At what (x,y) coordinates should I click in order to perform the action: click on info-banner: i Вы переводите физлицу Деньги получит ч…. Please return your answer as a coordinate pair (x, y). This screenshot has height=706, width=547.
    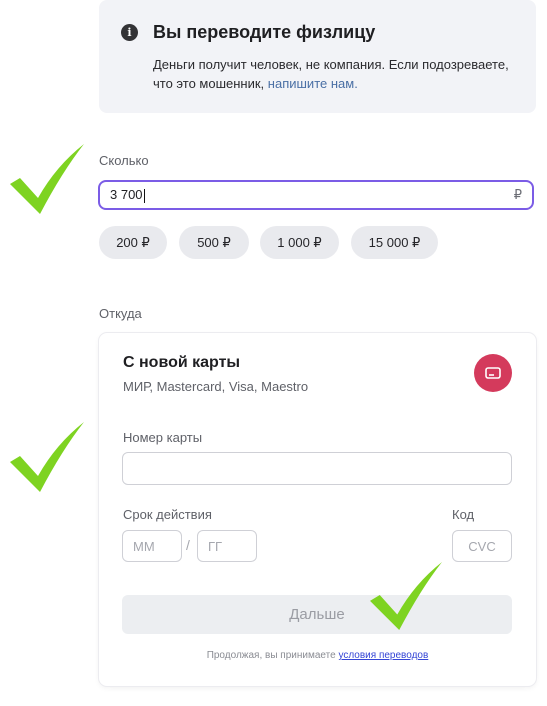
    Looking at the image, I should click on (317, 56).